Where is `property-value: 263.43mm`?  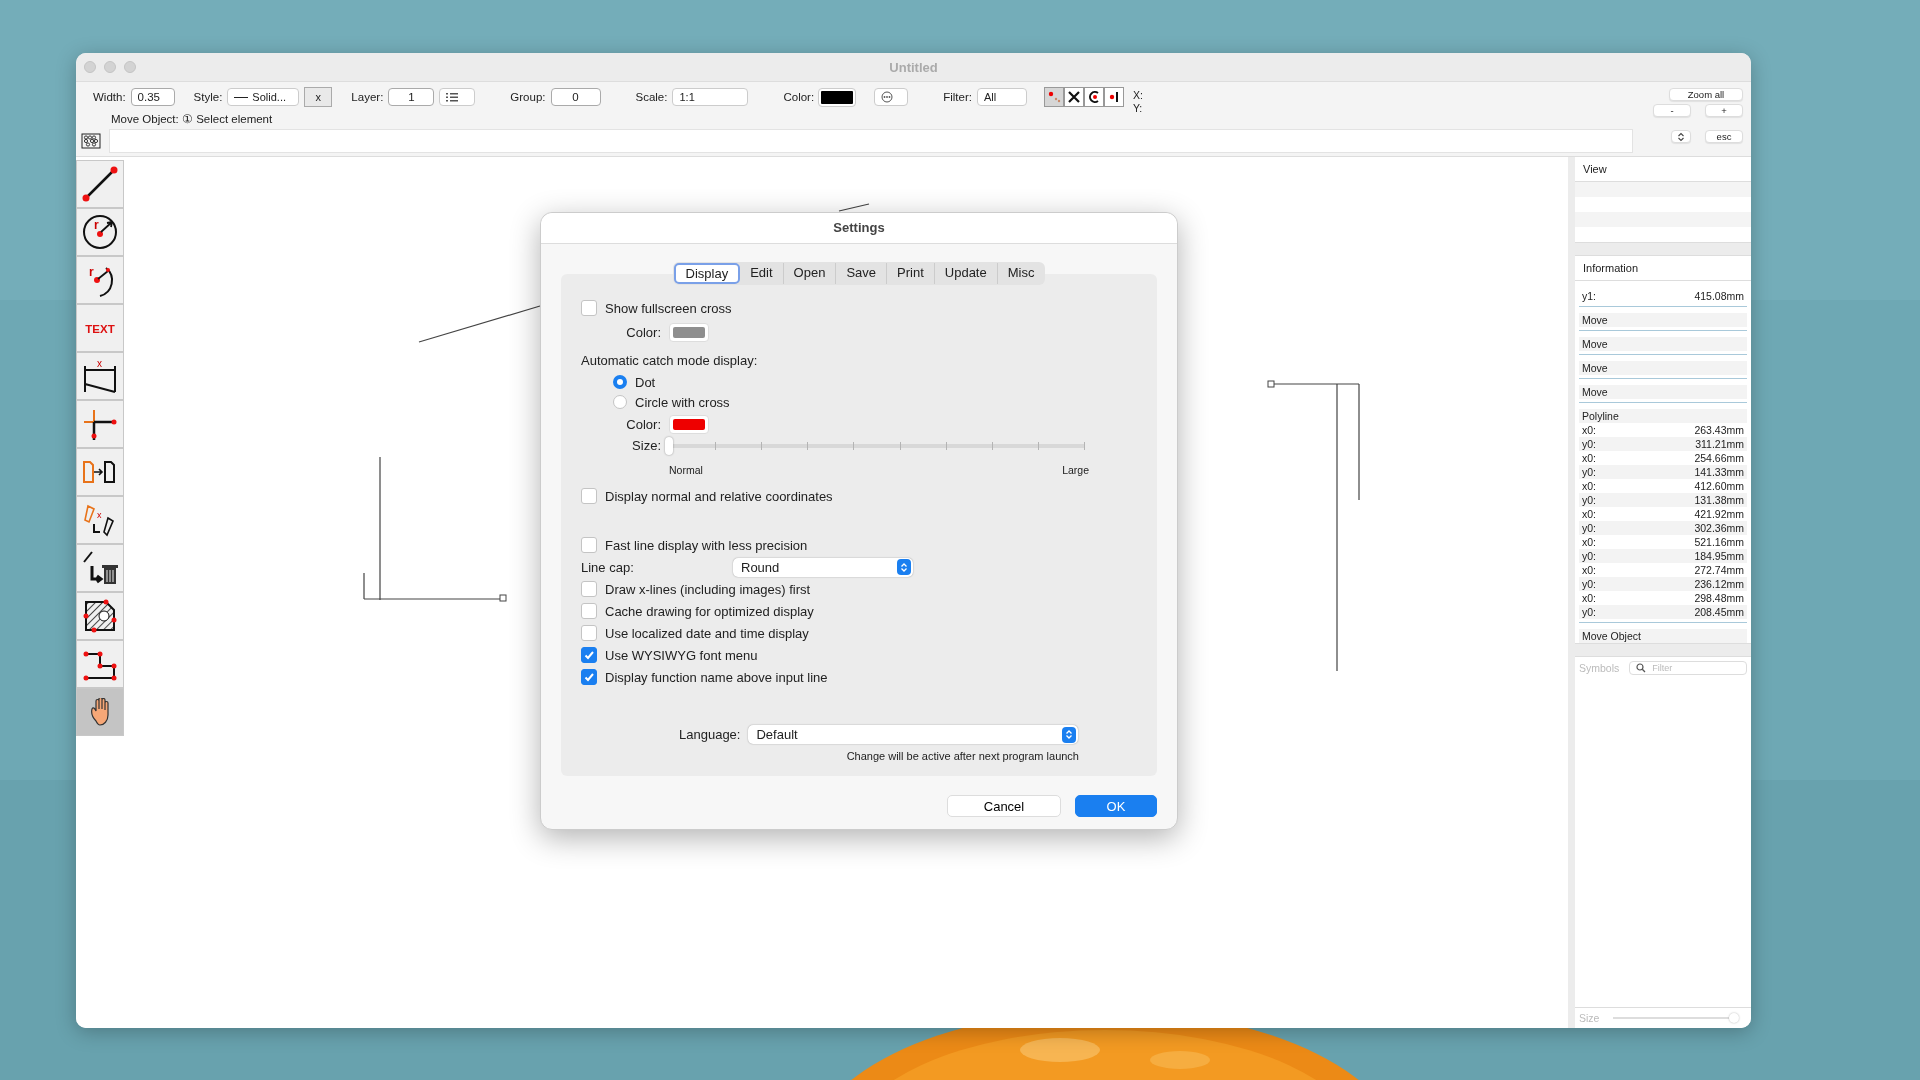 property-value: 263.43mm is located at coordinates (1719, 430).